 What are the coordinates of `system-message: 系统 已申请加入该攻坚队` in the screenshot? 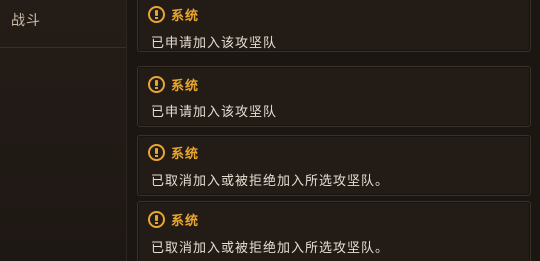 It's located at (334, 26).